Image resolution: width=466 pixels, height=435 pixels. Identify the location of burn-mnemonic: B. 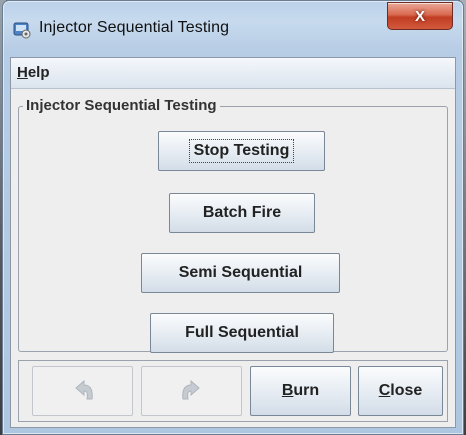
(287, 390).